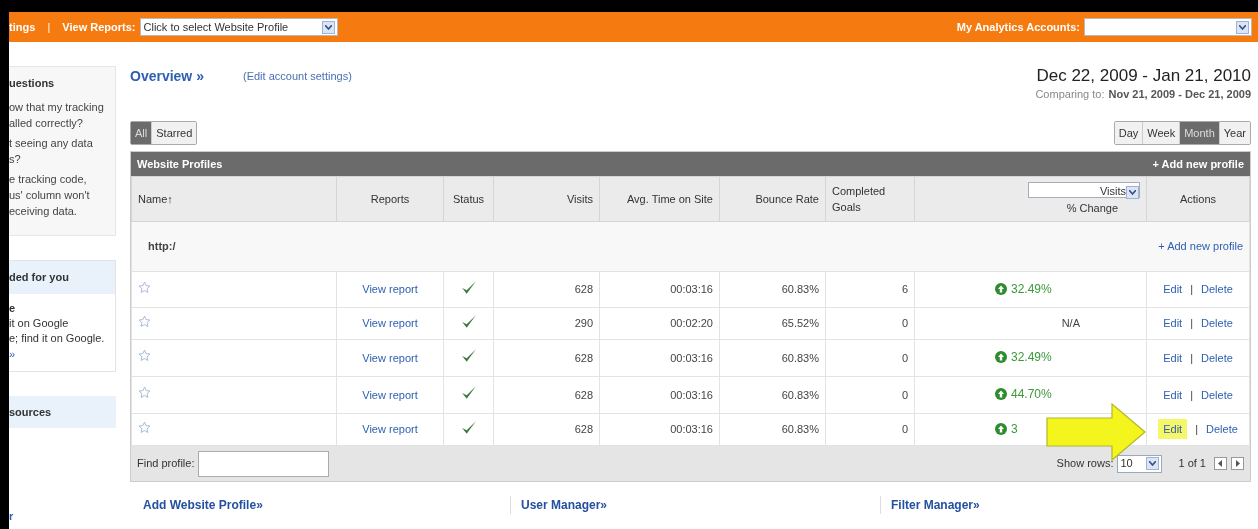 Image resolution: width=1258 pixels, height=529 pixels. What do you see at coordinates (772, 199) in the screenshot?
I see `column-header: Bounce Rate` at bounding box center [772, 199].